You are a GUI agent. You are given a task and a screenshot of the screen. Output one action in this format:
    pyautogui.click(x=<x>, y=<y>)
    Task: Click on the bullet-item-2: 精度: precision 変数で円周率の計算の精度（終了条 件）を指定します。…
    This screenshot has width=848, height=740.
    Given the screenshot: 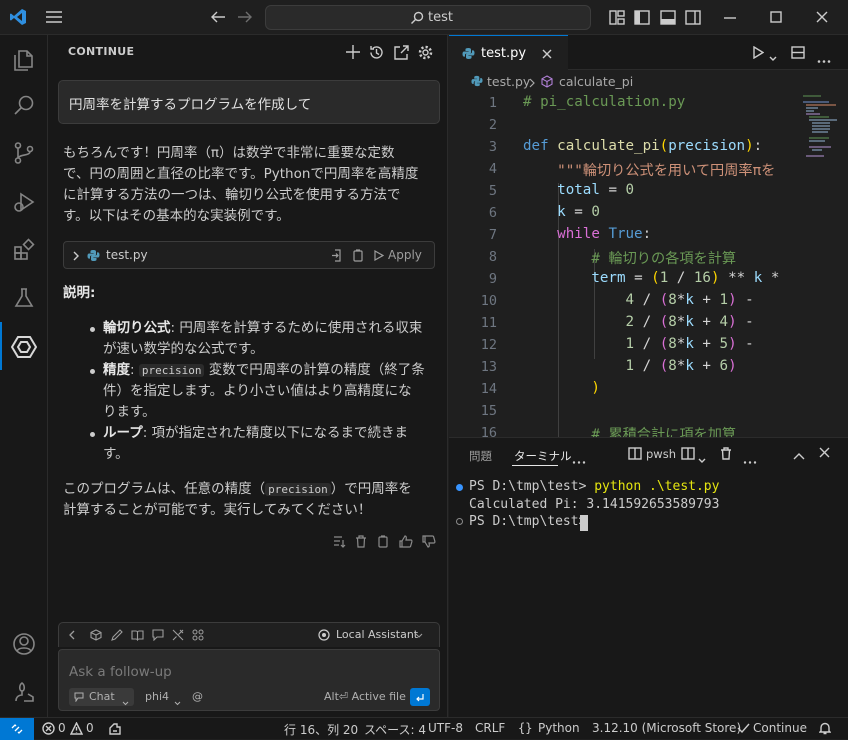 What is the action you would take?
    pyautogui.click(x=273, y=391)
    